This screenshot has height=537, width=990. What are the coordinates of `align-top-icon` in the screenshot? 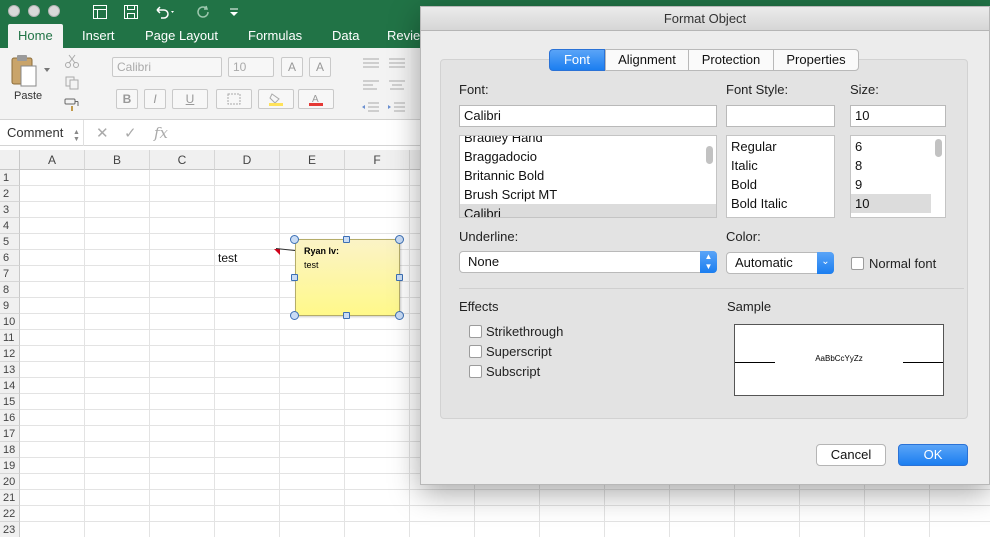 It's located at (371, 63).